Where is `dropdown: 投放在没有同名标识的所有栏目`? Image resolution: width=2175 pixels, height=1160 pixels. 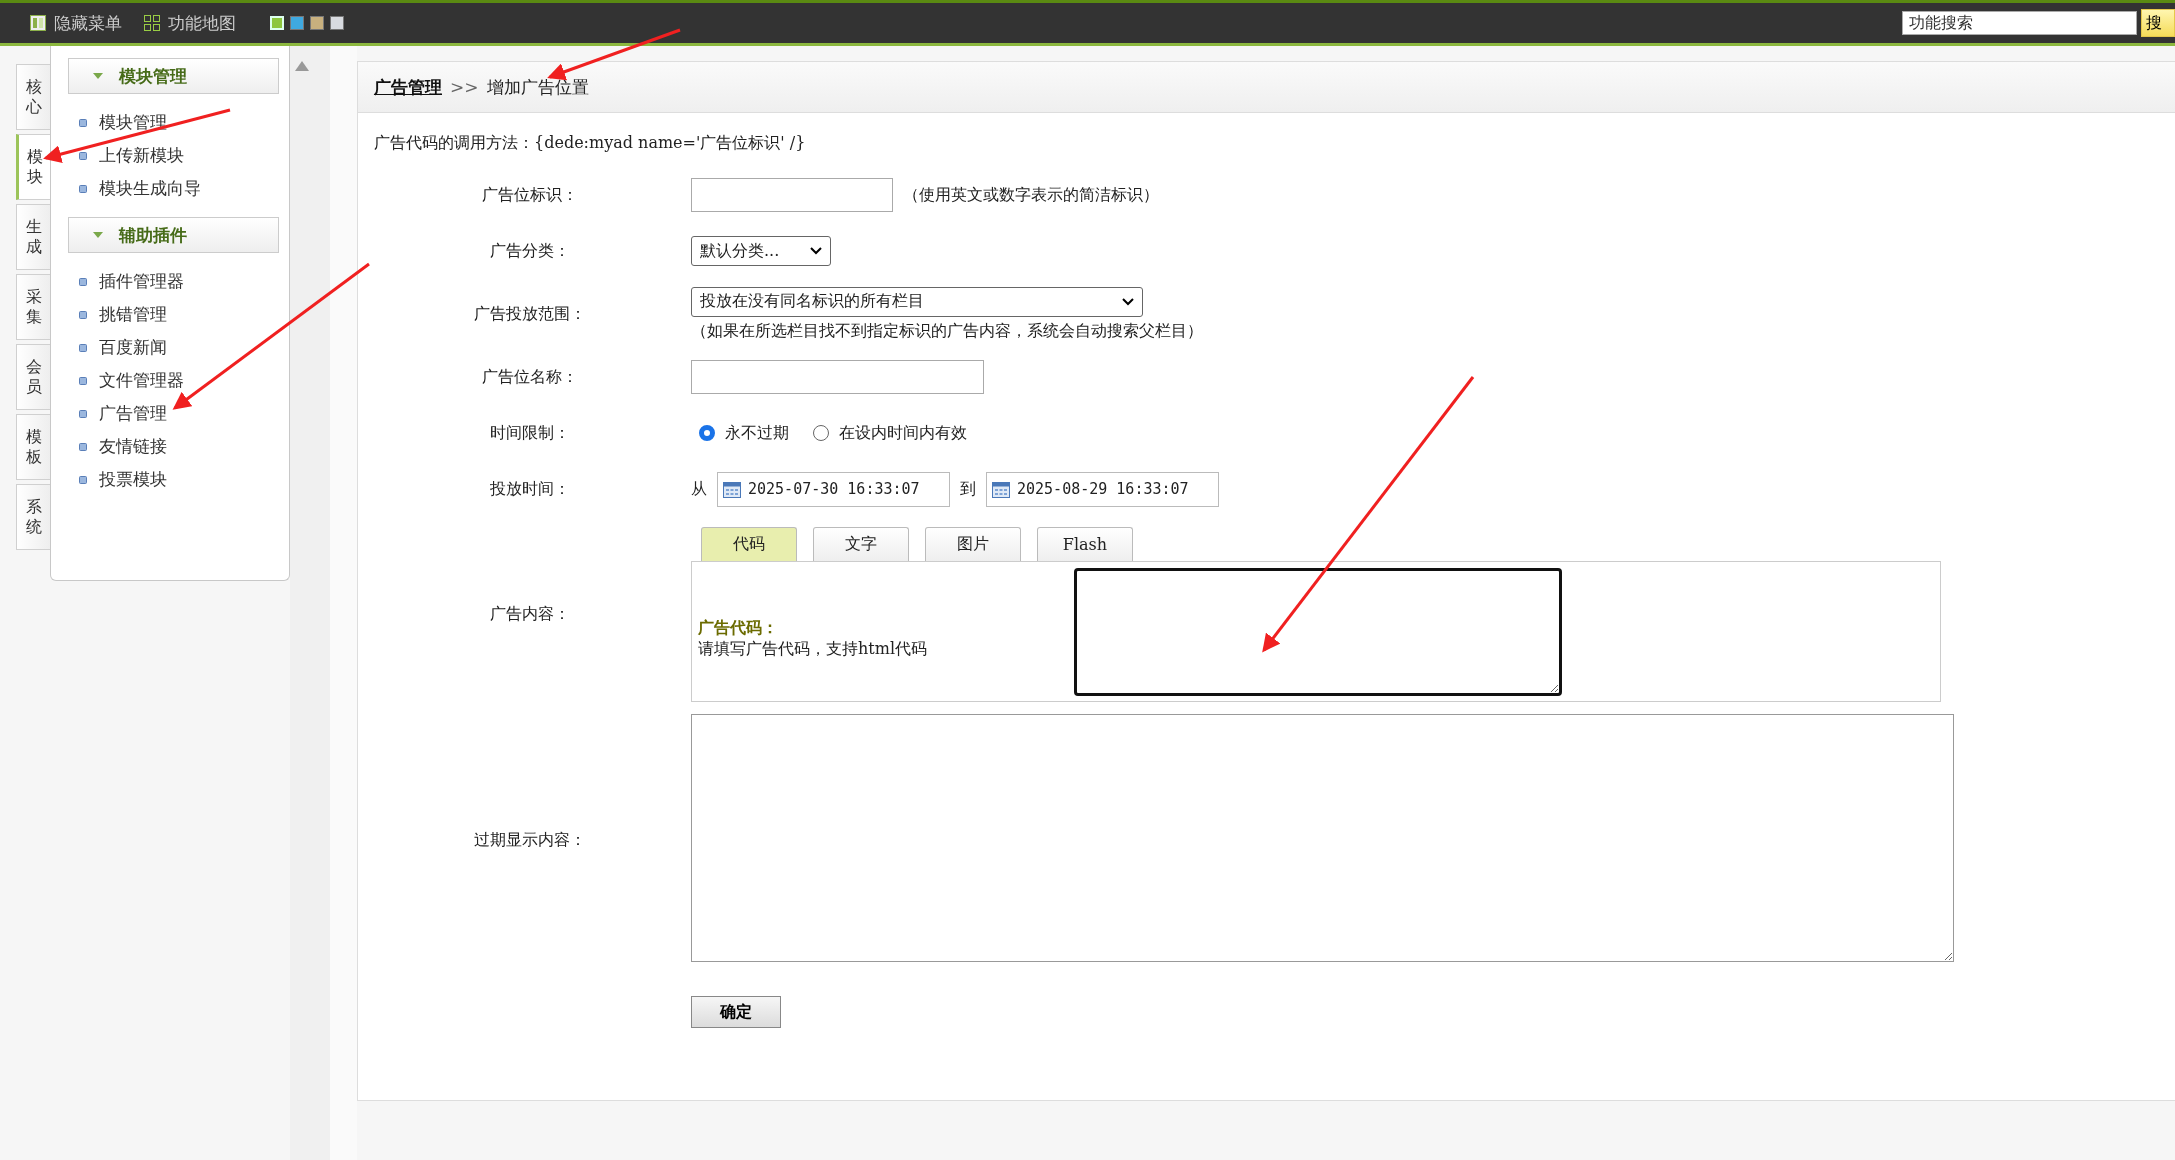
dropdown: 投放在没有同名标识的所有栏目 is located at coordinates (917, 301).